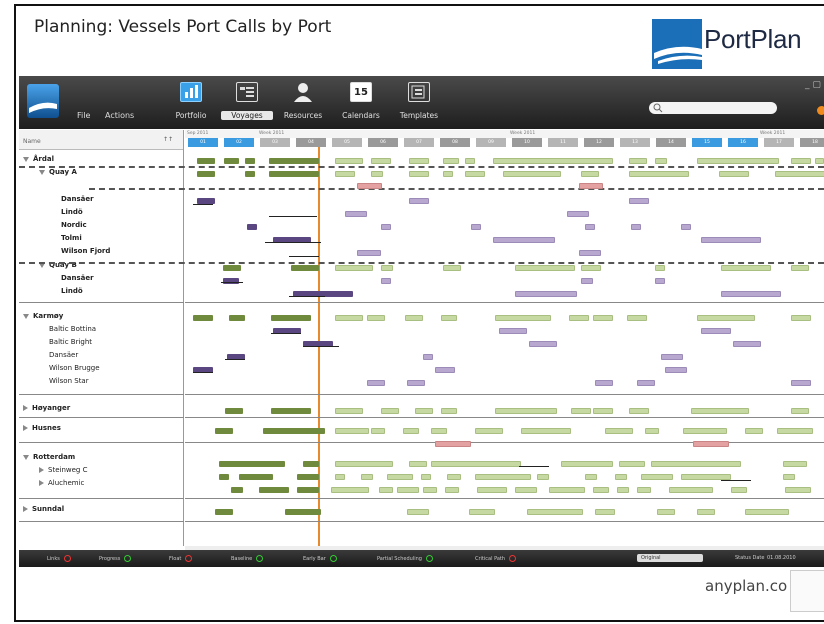 The height and width of the screenshot is (624, 824). Describe the element at coordinates (496, 558) in the screenshot. I see `status-toggle: Critical Path` at that location.